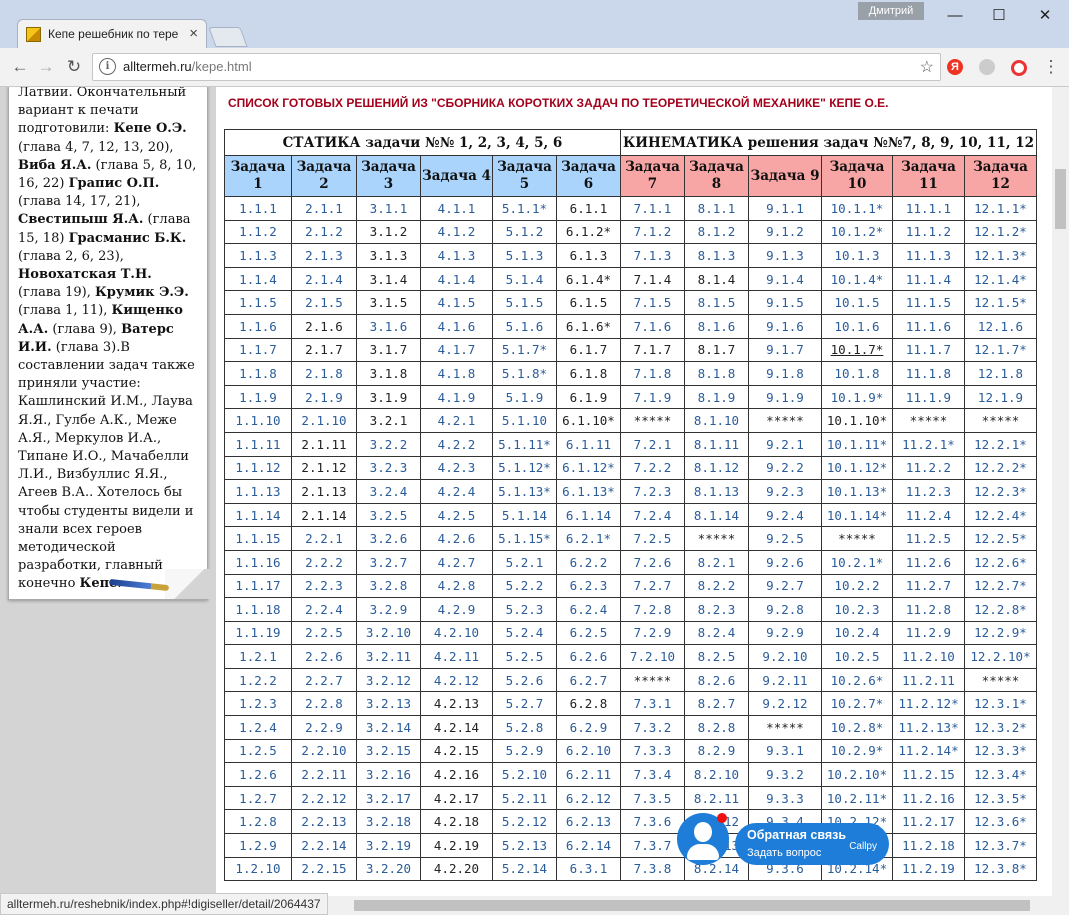 This screenshot has width=1069, height=915. I want to click on solution-link-cell: 4.2.16, so click(456, 774).